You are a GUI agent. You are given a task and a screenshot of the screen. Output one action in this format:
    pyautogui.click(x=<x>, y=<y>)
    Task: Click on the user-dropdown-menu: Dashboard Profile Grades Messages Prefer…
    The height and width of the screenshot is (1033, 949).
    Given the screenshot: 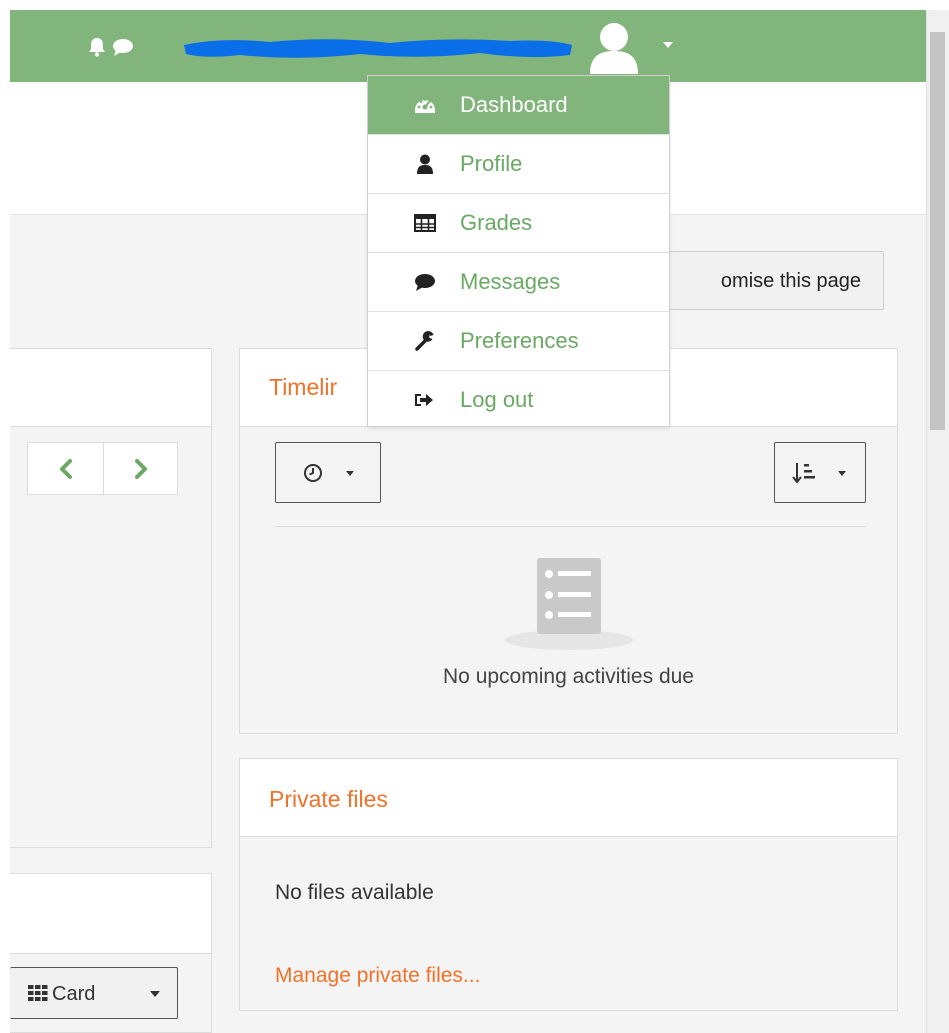 What is the action you would take?
    pyautogui.click(x=518, y=251)
    